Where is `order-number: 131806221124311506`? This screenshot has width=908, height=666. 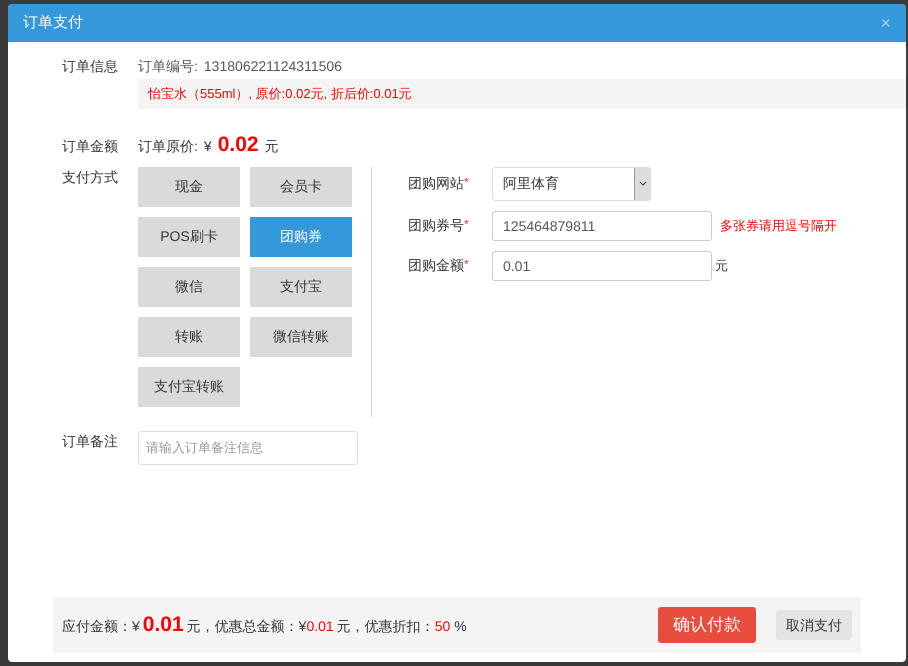
order-number: 131806221124311506 is located at coordinates (273, 66).